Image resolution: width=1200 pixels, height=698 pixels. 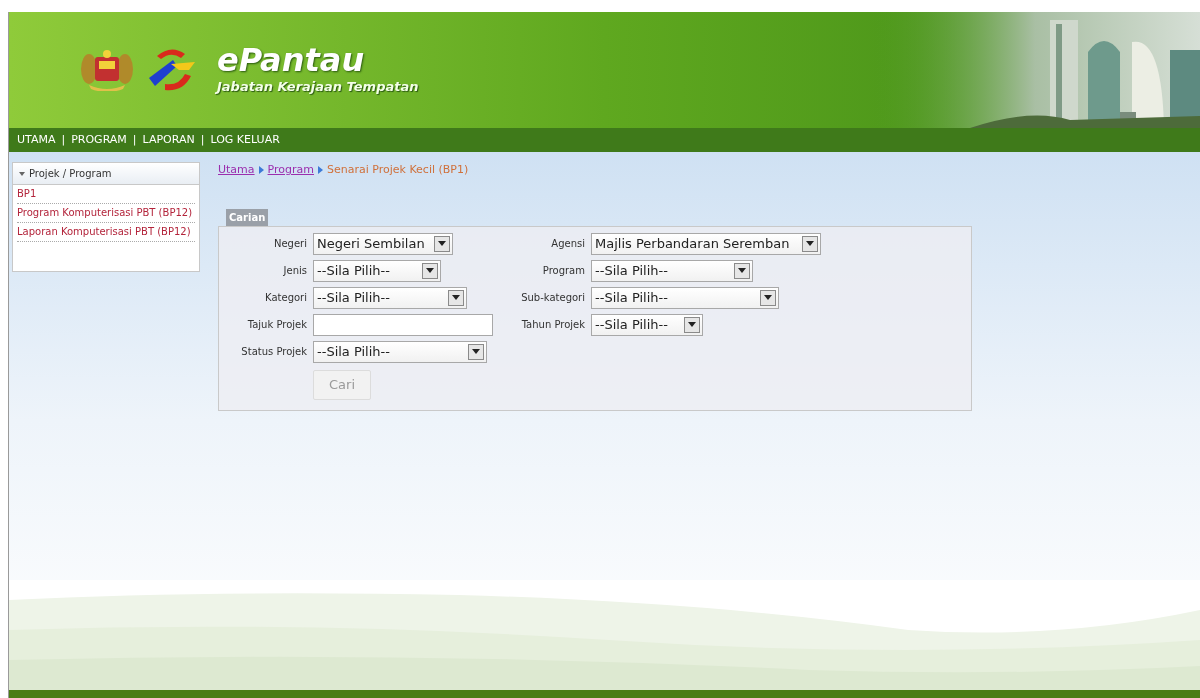 I want to click on field-label: Jenis, so click(x=294, y=271).